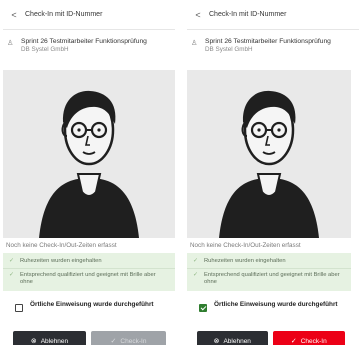 The width and height of the screenshot is (363, 345). What do you see at coordinates (19, 308) in the screenshot?
I see `briefing-checkbox` at bounding box center [19, 308].